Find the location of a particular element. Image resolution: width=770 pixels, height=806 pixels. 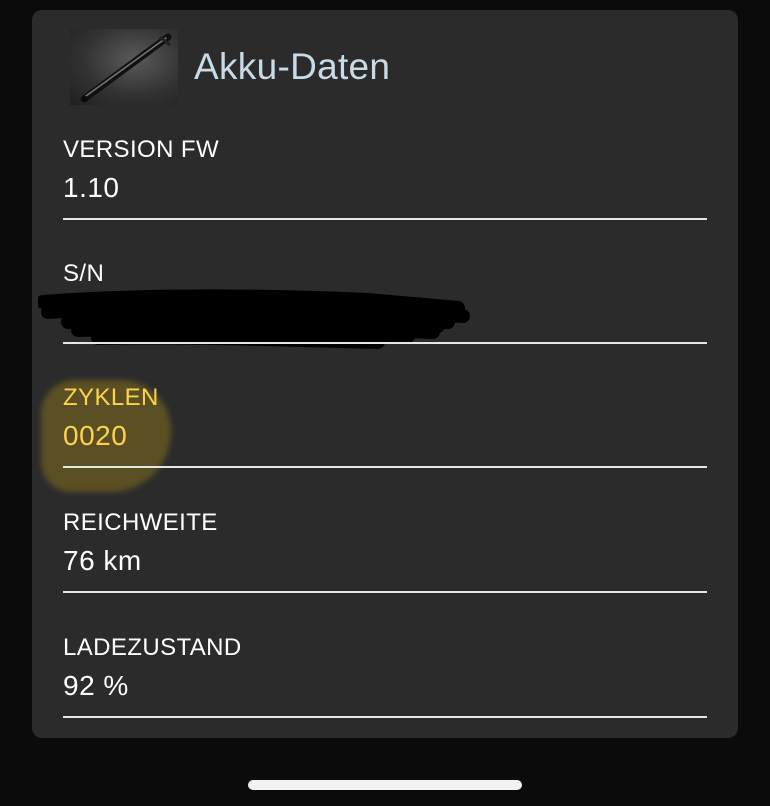

field-label: VERSION FW is located at coordinates (141, 149).